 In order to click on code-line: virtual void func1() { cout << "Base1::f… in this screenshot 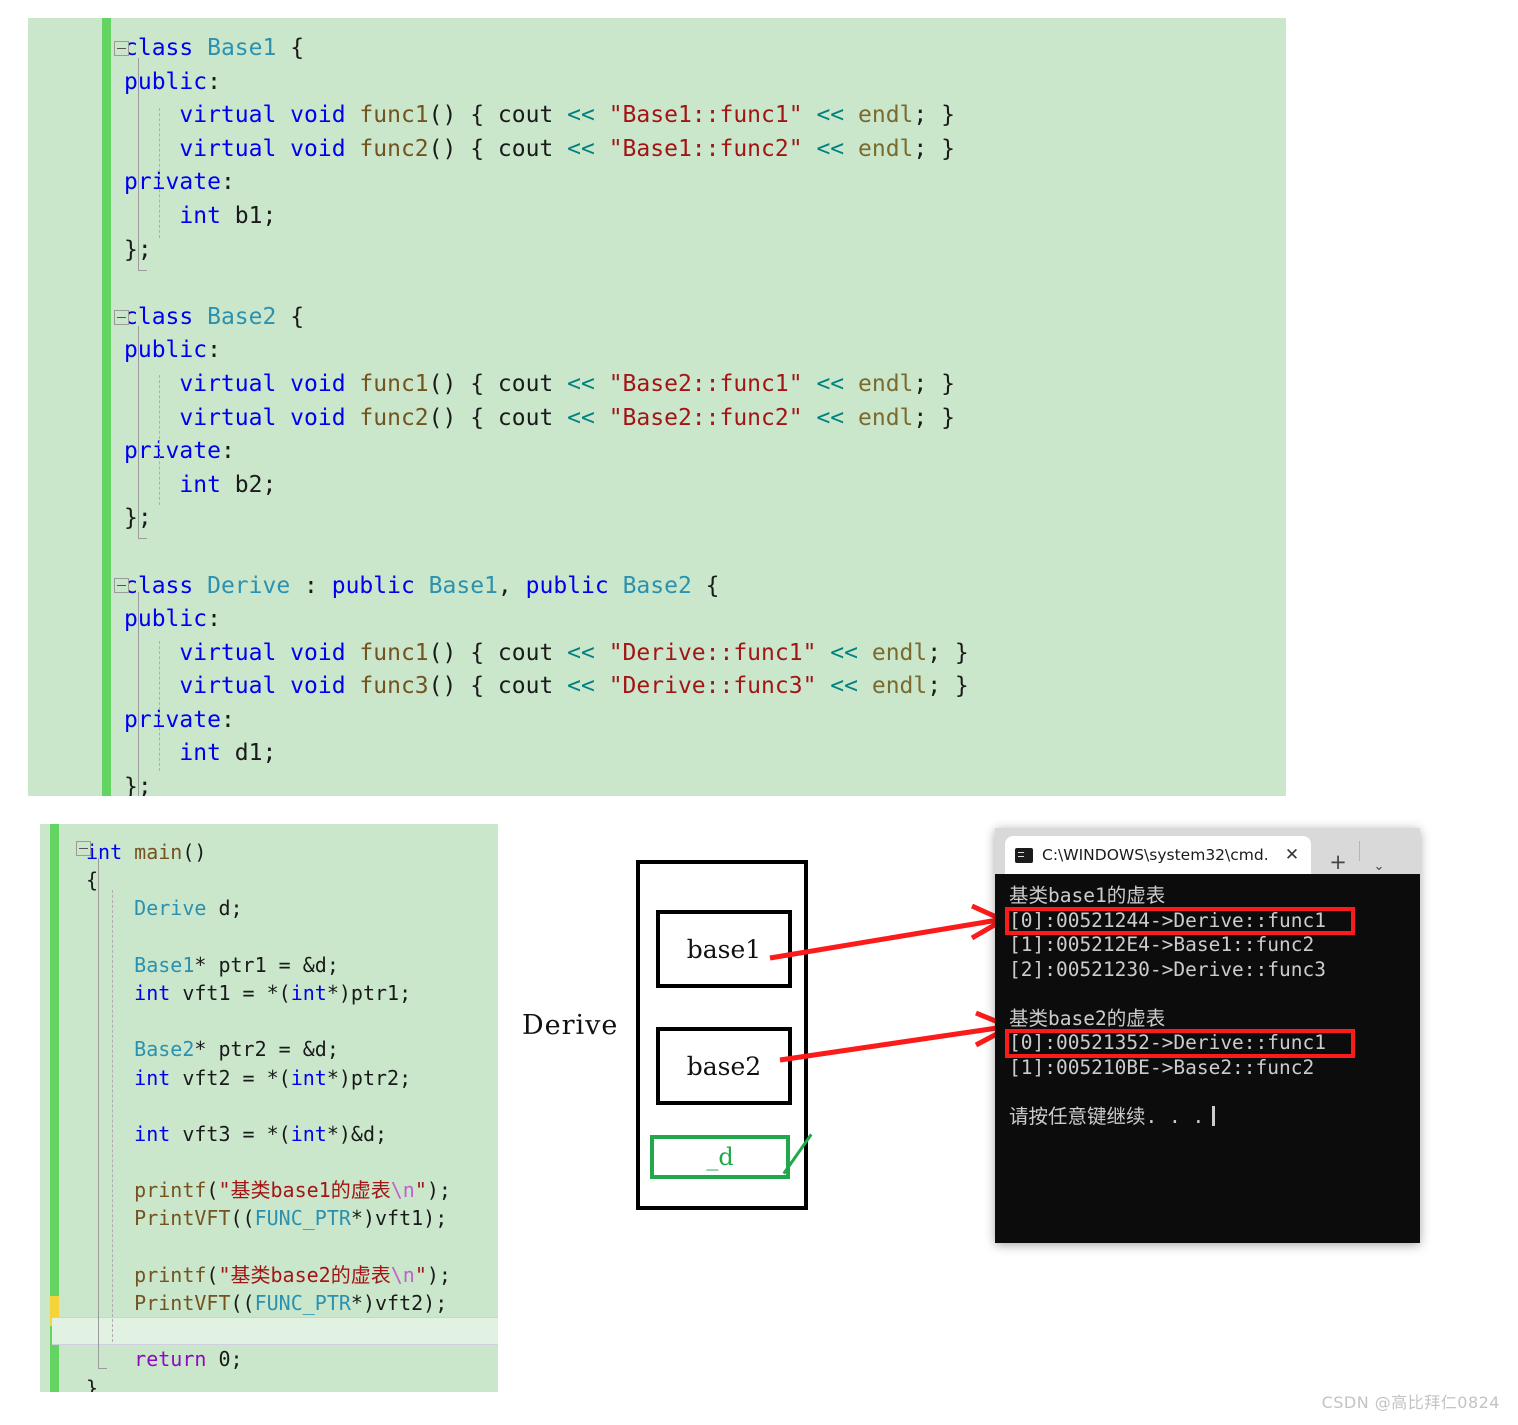, I will do `click(705, 116)`.